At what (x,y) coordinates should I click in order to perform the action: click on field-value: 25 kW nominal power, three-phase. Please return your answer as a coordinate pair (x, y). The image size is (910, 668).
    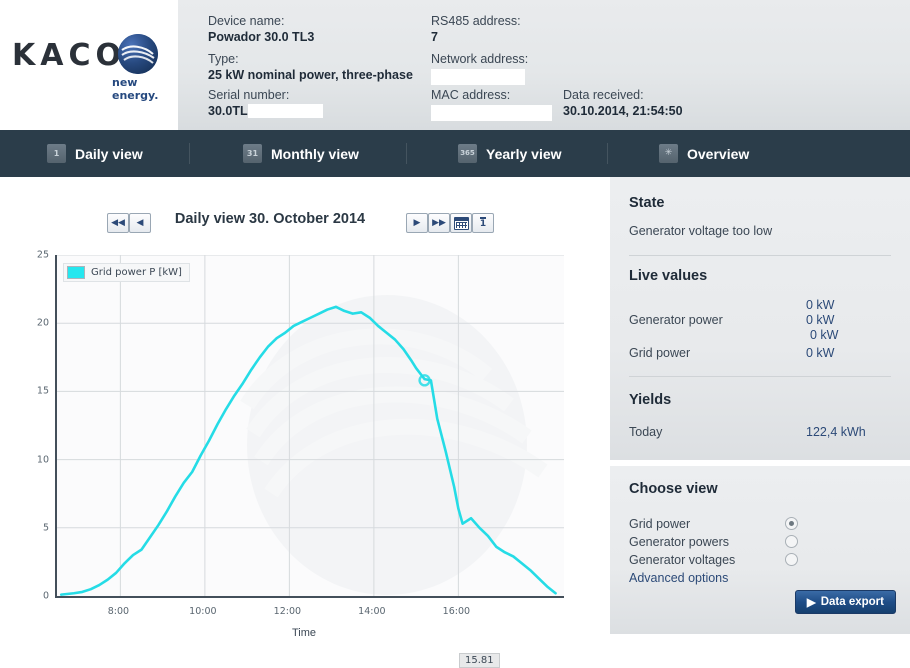
    Looking at the image, I should click on (310, 75).